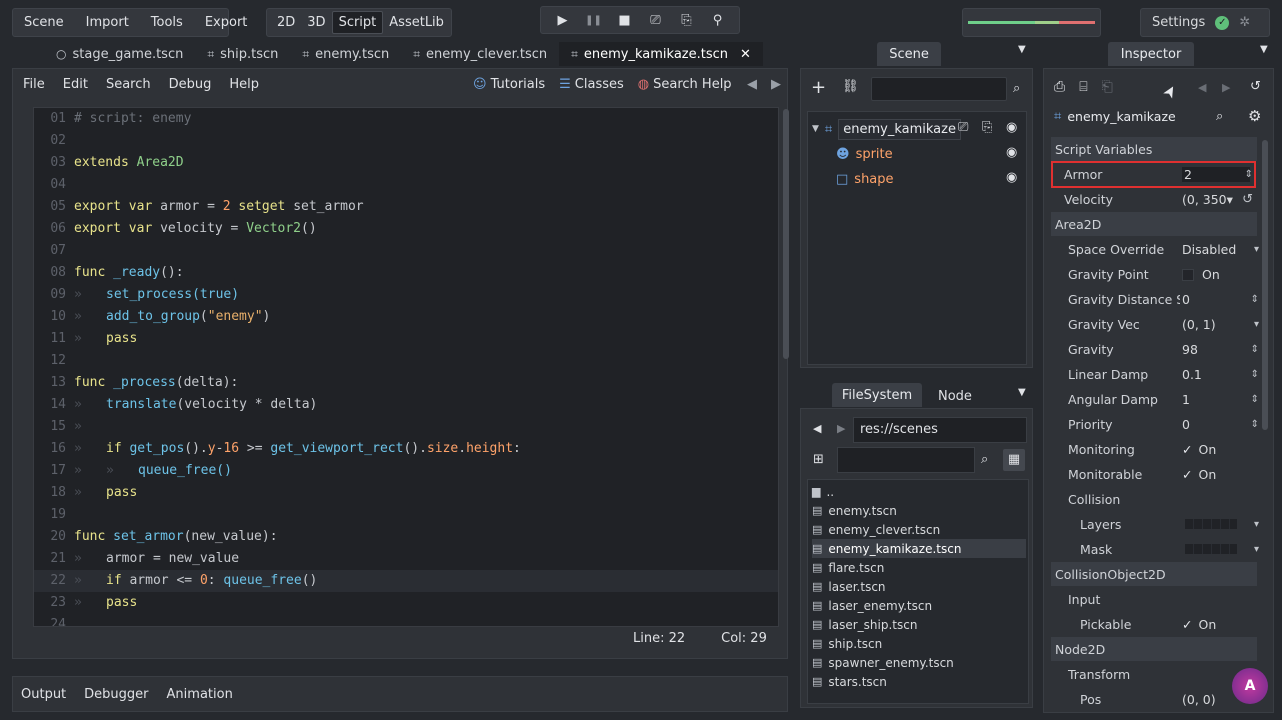 Image resolution: width=1282 pixels, height=720 pixels. What do you see at coordinates (1157, 324) in the screenshot?
I see `prop-gravity-vec: Gravity Vec (0, 1) ▾` at bounding box center [1157, 324].